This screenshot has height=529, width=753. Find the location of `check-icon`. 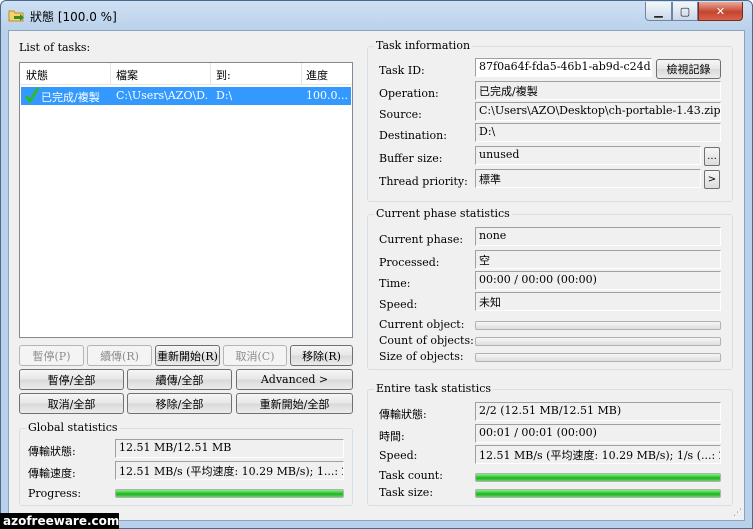

check-icon is located at coordinates (32, 96).